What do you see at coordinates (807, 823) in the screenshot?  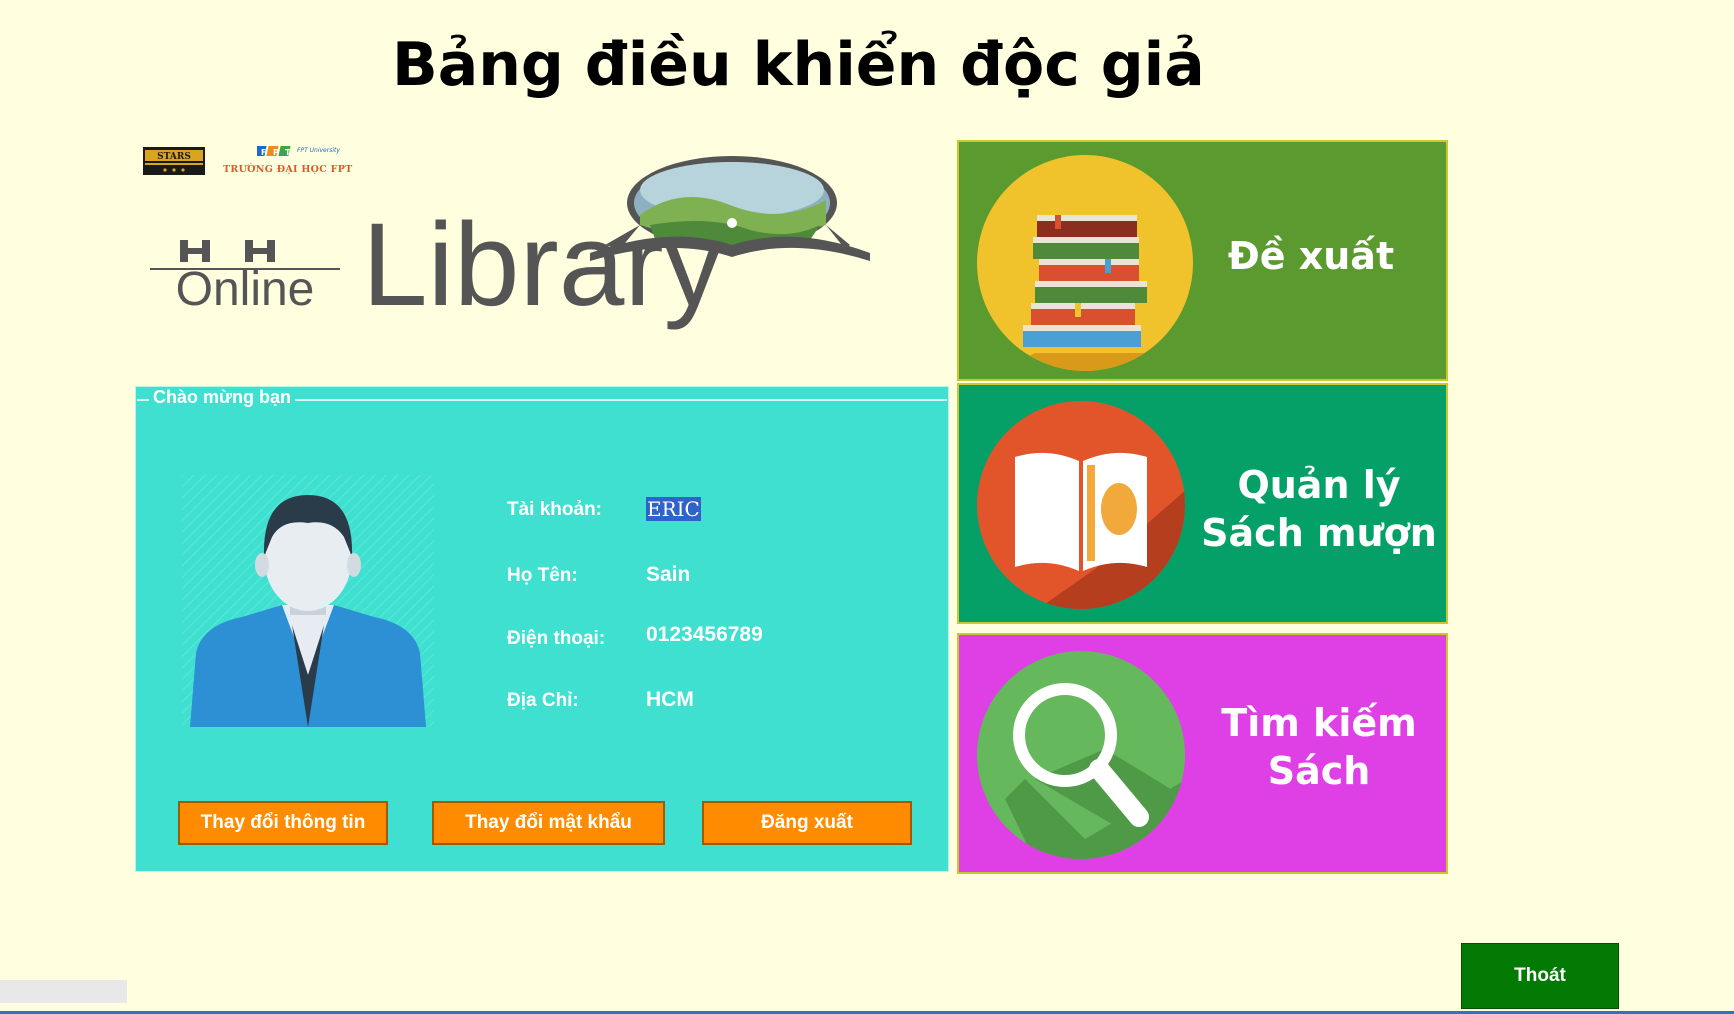 I see `logout-button: Đăng xuất` at bounding box center [807, 823].